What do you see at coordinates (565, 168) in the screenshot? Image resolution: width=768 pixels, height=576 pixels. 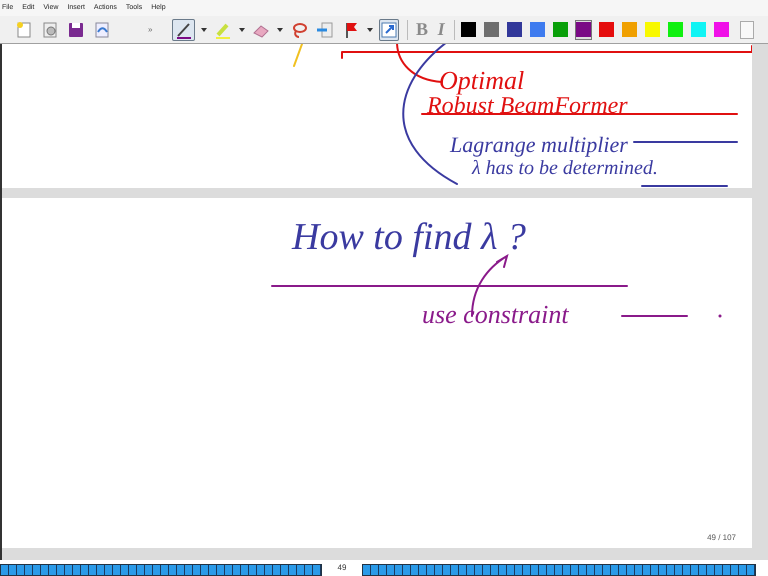 I see `handwritten-note: λ has to be determined.` at bounding box center [565, 168].